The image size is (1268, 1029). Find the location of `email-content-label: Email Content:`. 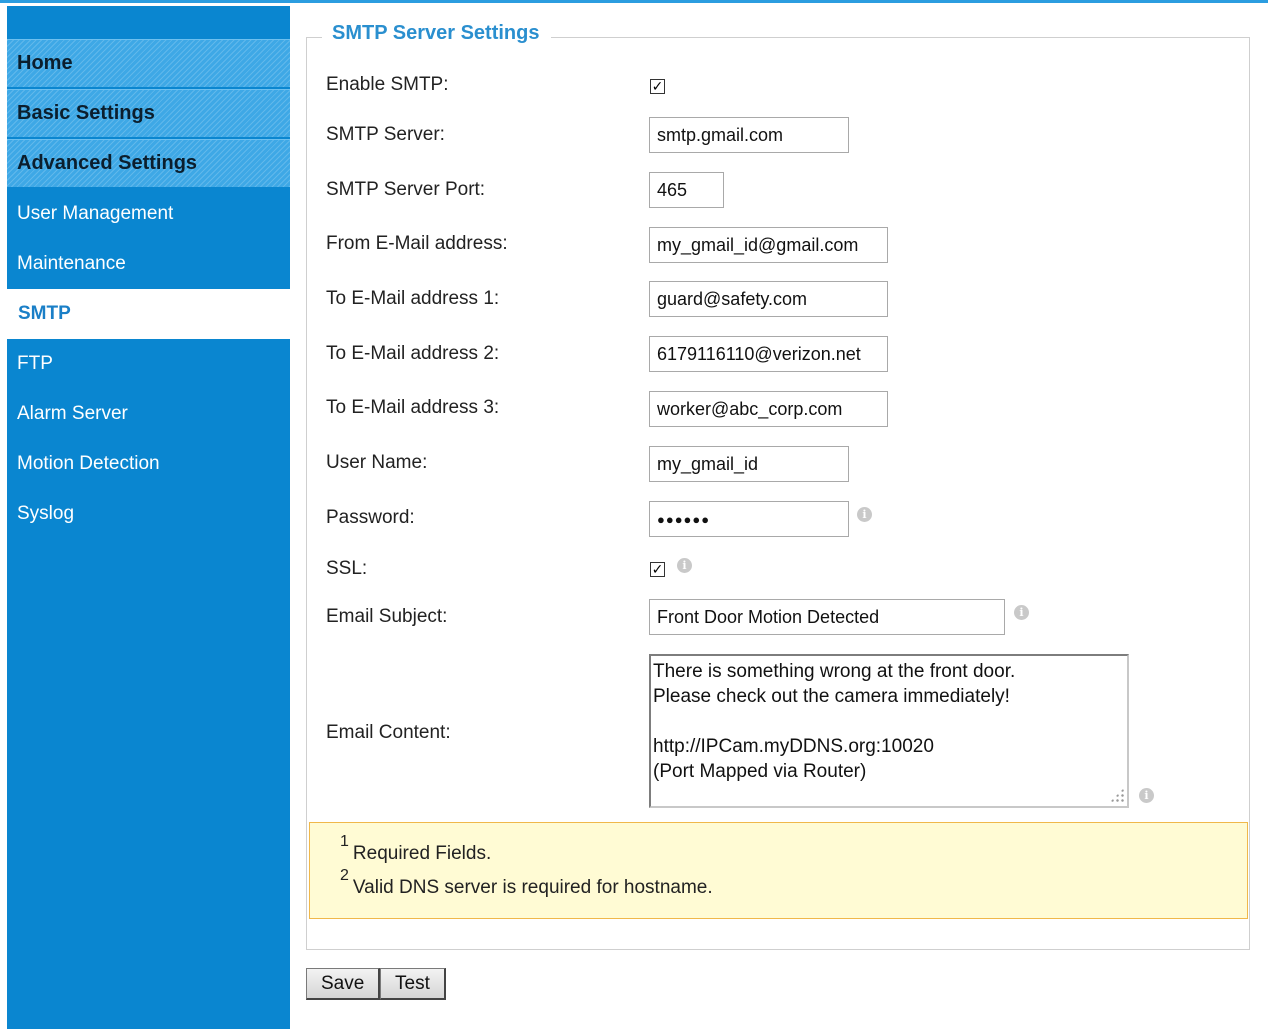

email-content-label: Email Content: is located at coordinates (388, 732).